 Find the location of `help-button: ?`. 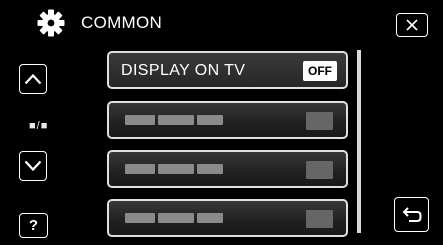

help-button: ? is located at coordinates (33, 225).